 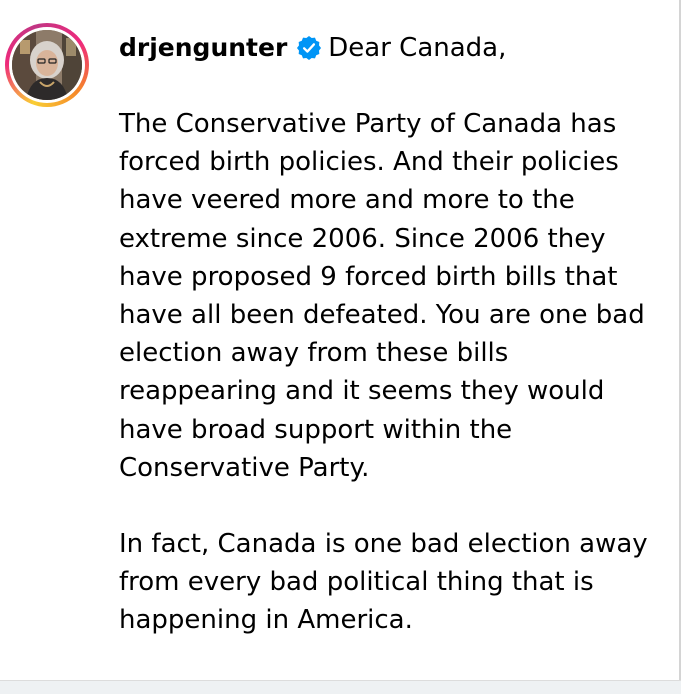 What do you see at coordinates (340, 687) in the screenshot?
I see `footer-strip` at bounding box center [340, 687].